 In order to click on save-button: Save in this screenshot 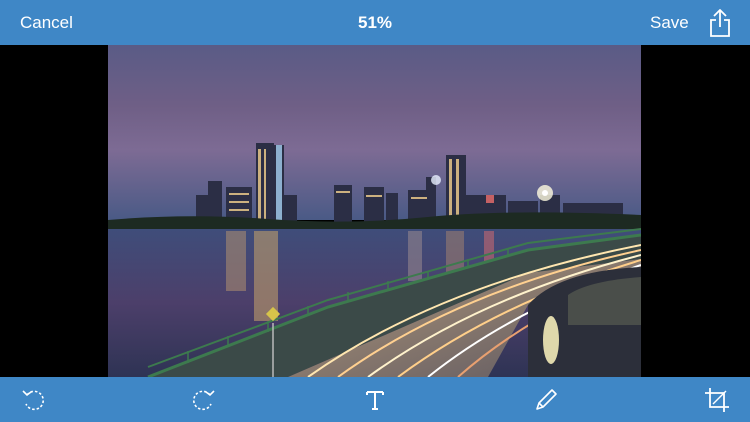, I will do `click(669, 22)`.